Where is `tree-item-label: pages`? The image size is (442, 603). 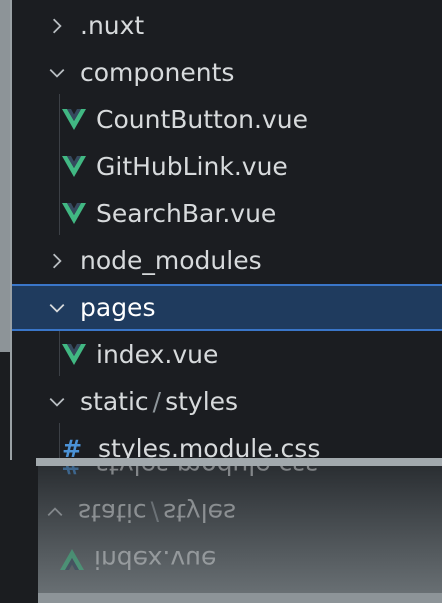
tree-item-label: pages is located at coordinates (118, 307).